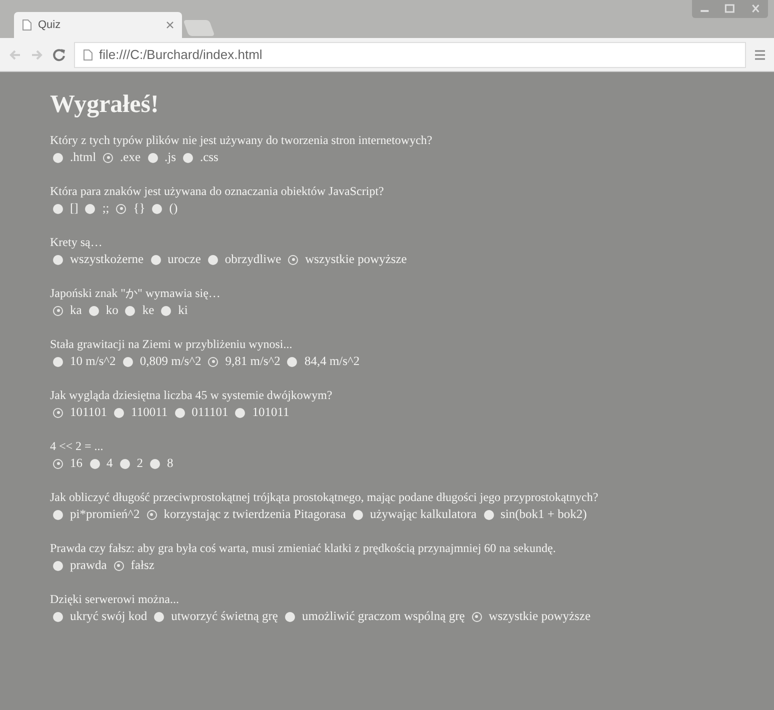 The height and width of the screenshot is (710, 774). I want to click on option-label: pi*promień^2, so click(105, 514).